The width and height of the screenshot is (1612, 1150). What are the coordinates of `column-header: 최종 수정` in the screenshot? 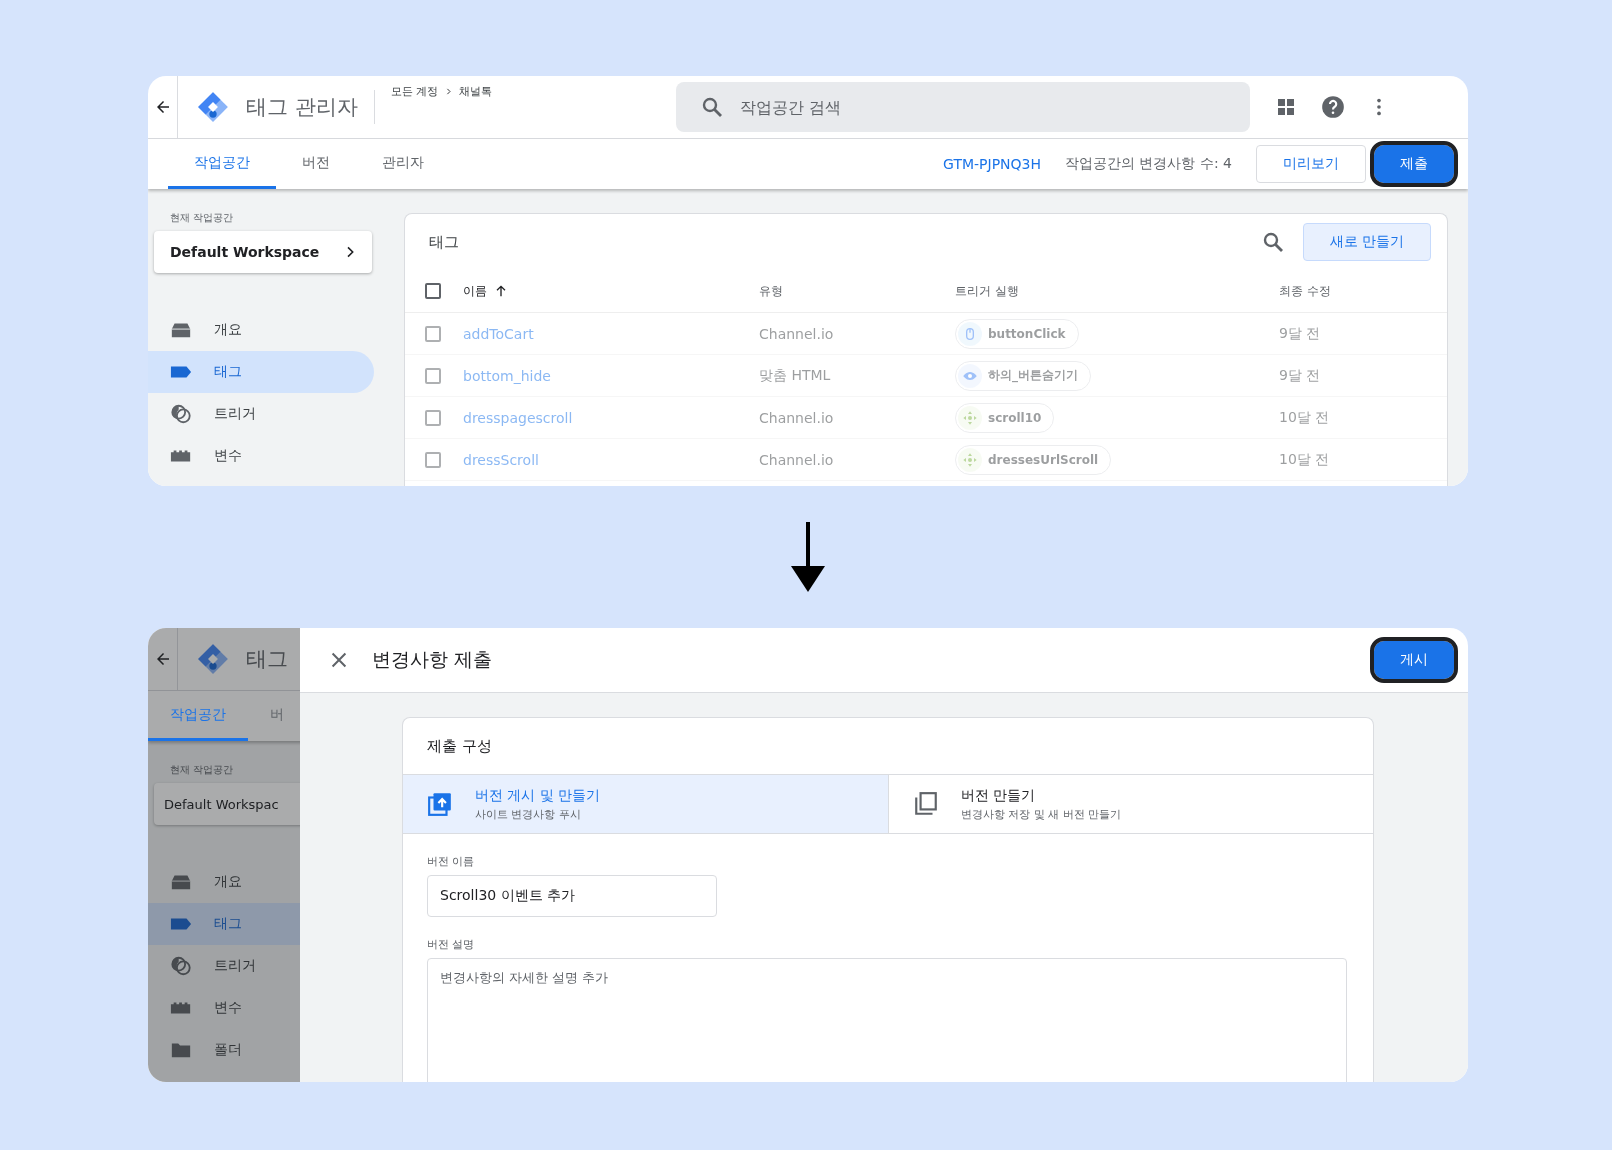 It's located at (1305, 291).